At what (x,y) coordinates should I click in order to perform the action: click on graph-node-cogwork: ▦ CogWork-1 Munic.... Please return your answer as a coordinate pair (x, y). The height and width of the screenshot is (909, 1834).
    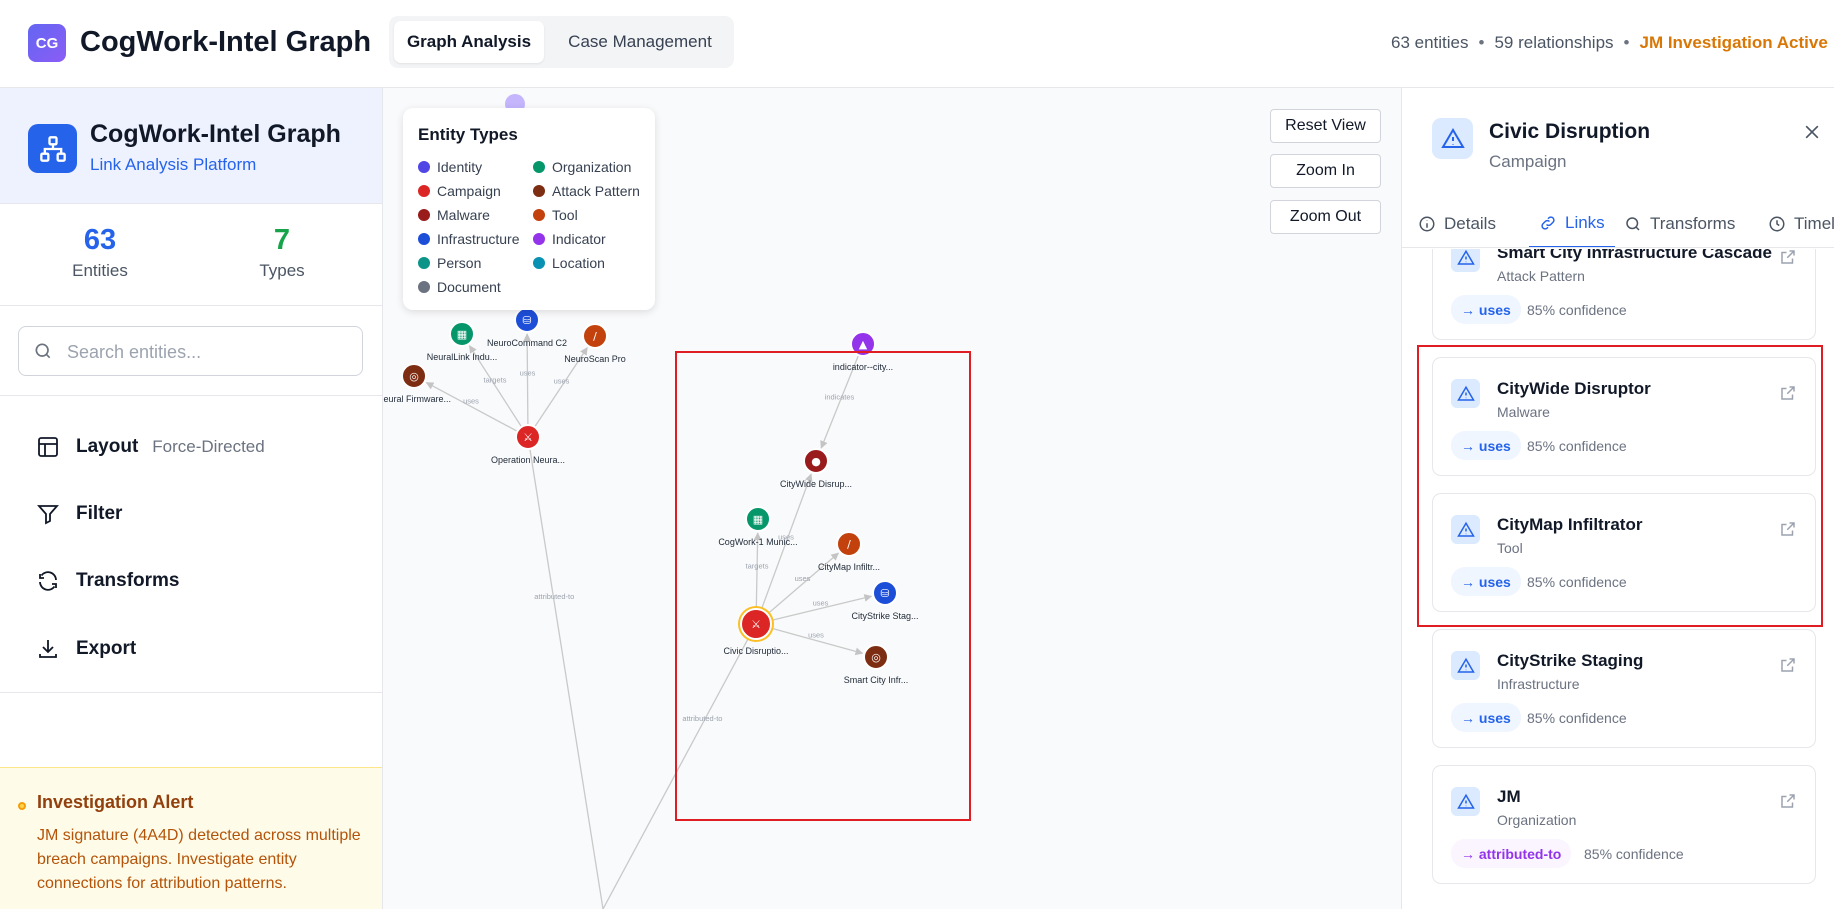
    Looking at the image, I should click on (758, 526).